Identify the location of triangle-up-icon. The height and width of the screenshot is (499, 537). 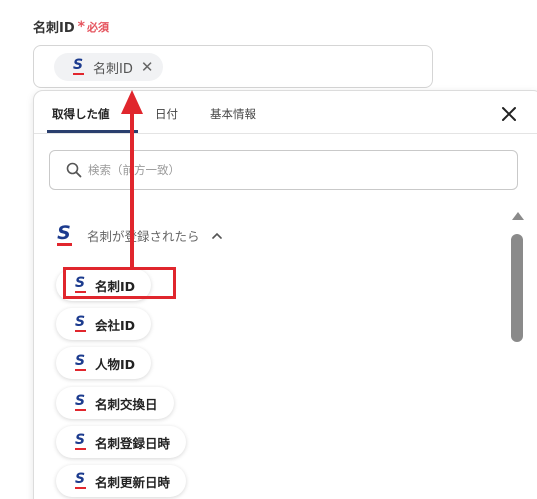
(518, 216).